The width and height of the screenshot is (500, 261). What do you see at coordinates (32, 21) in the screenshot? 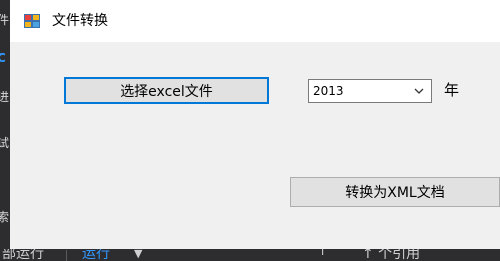
I see `app-grid-icon` at bounding box center [32, 21].